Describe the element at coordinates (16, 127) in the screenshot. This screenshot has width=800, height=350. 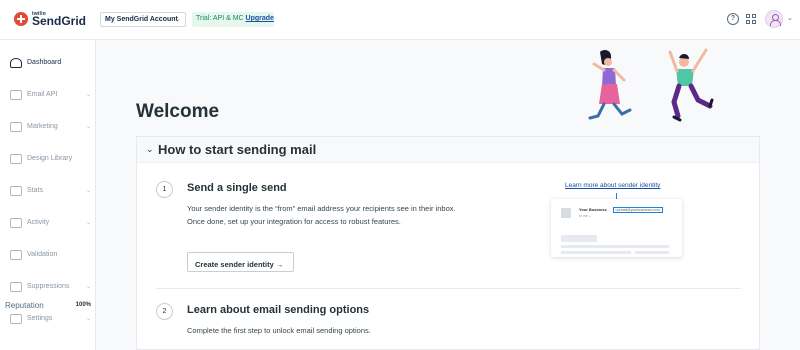
I see `marketing-icon` at that location.